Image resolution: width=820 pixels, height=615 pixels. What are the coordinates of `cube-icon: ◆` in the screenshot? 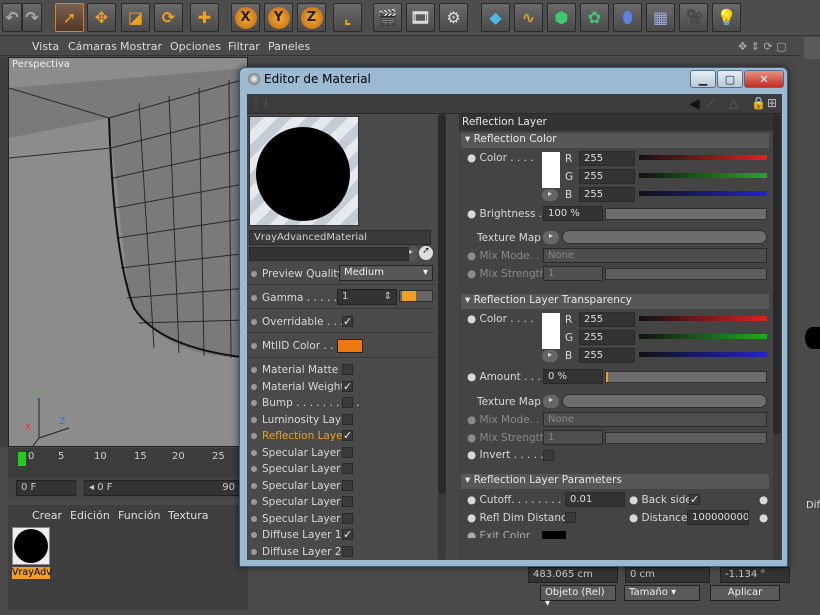 It's located at (495, 17).